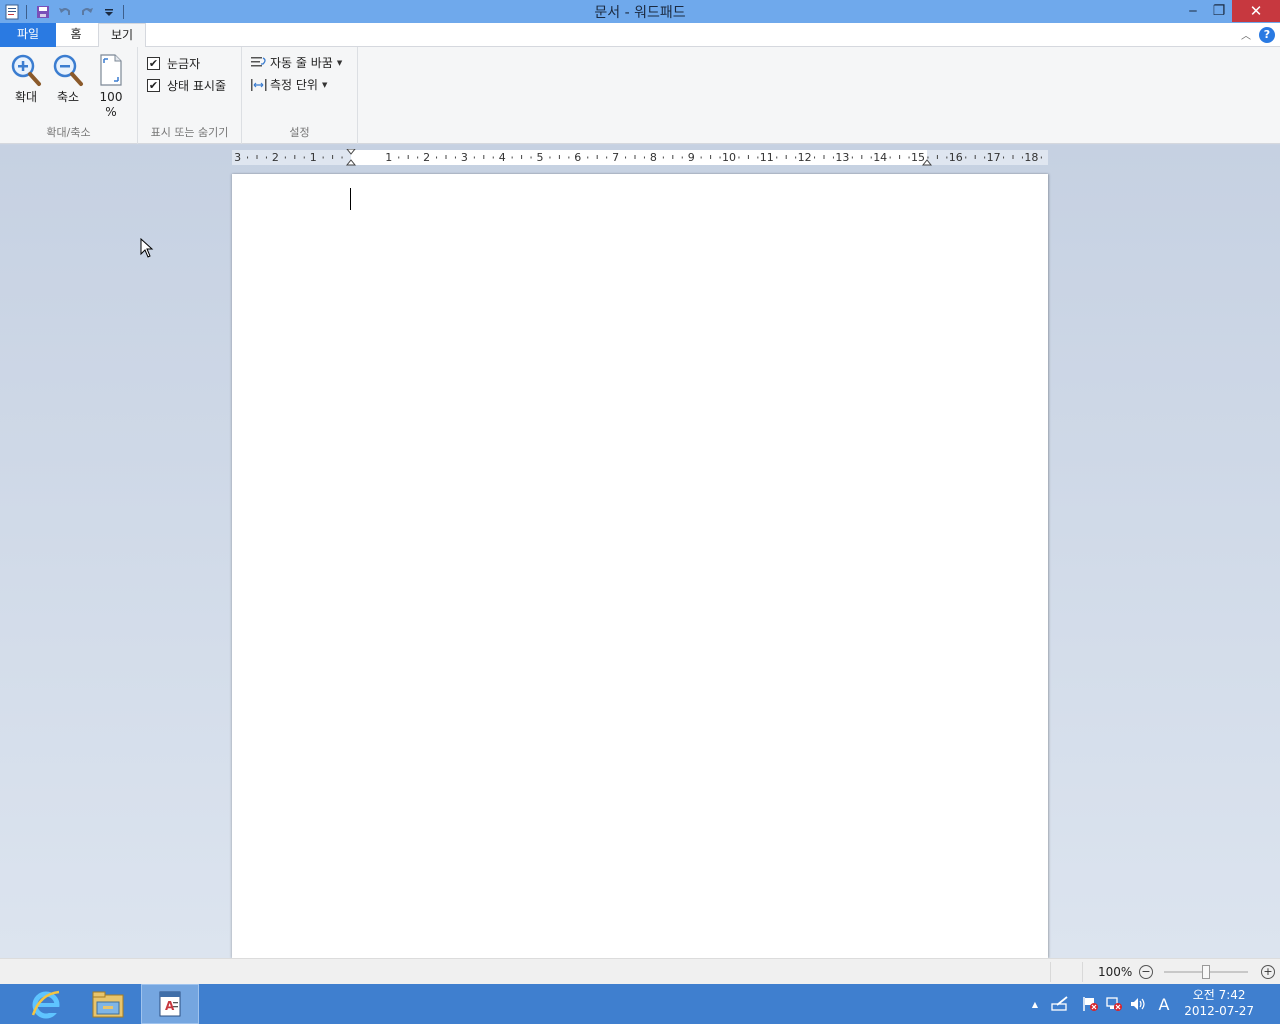  I want to click on action-center-flag-icon, so click(1090, 1004).